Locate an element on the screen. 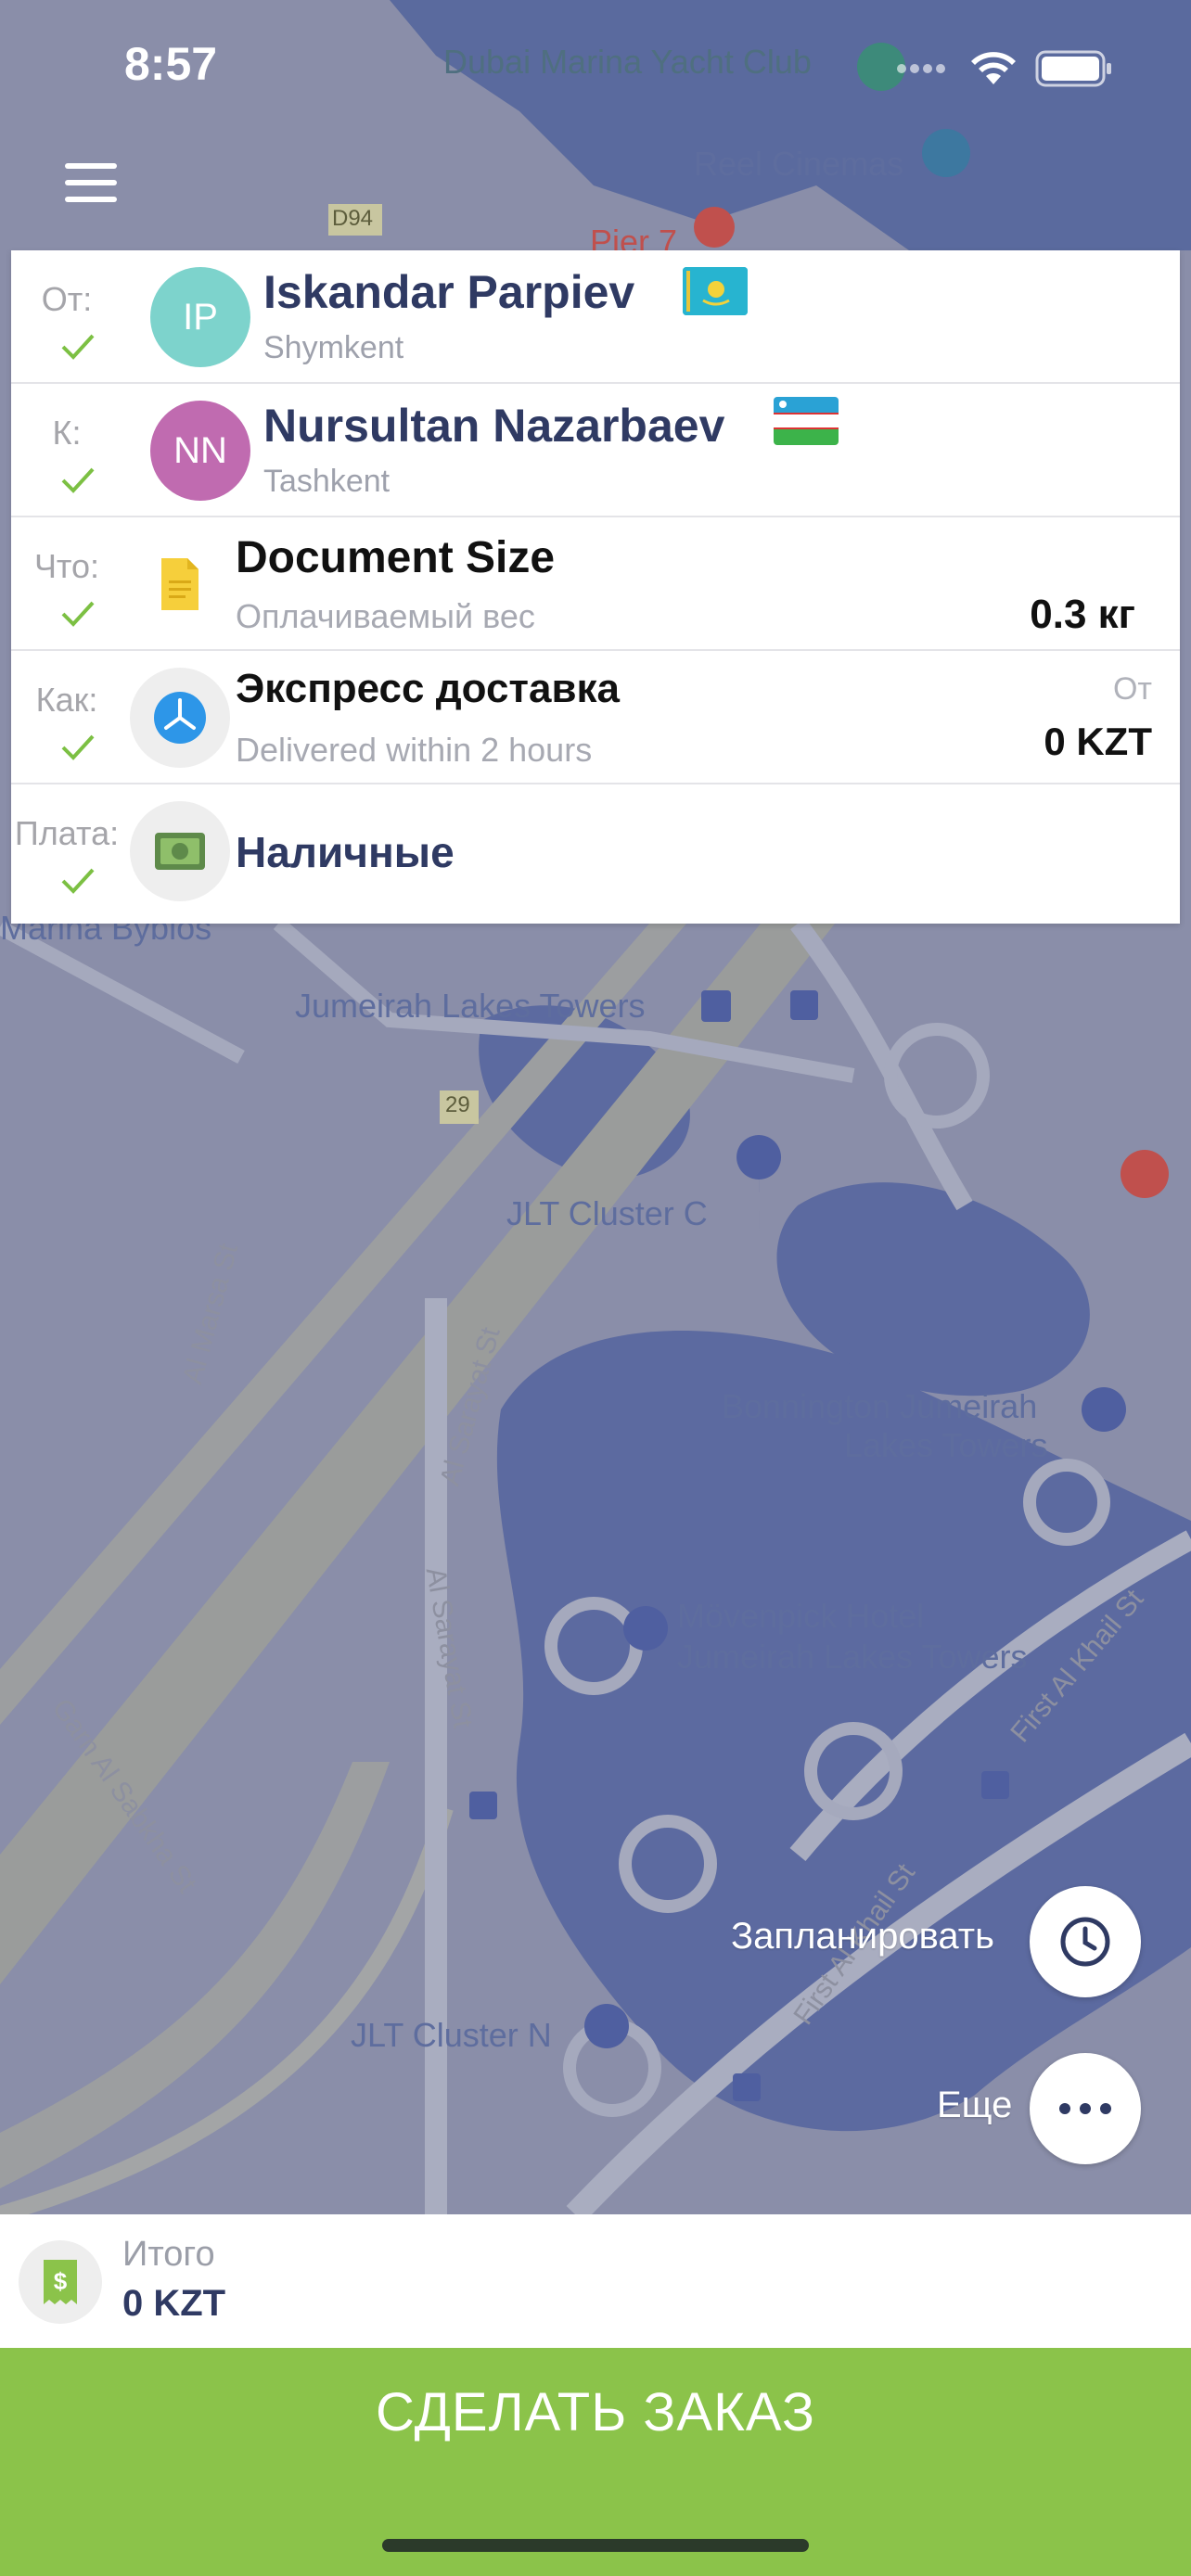 The image size is (1191, 2576). recipient-name: Nursultan Nazarbaev is located at coordinates (494, 426).